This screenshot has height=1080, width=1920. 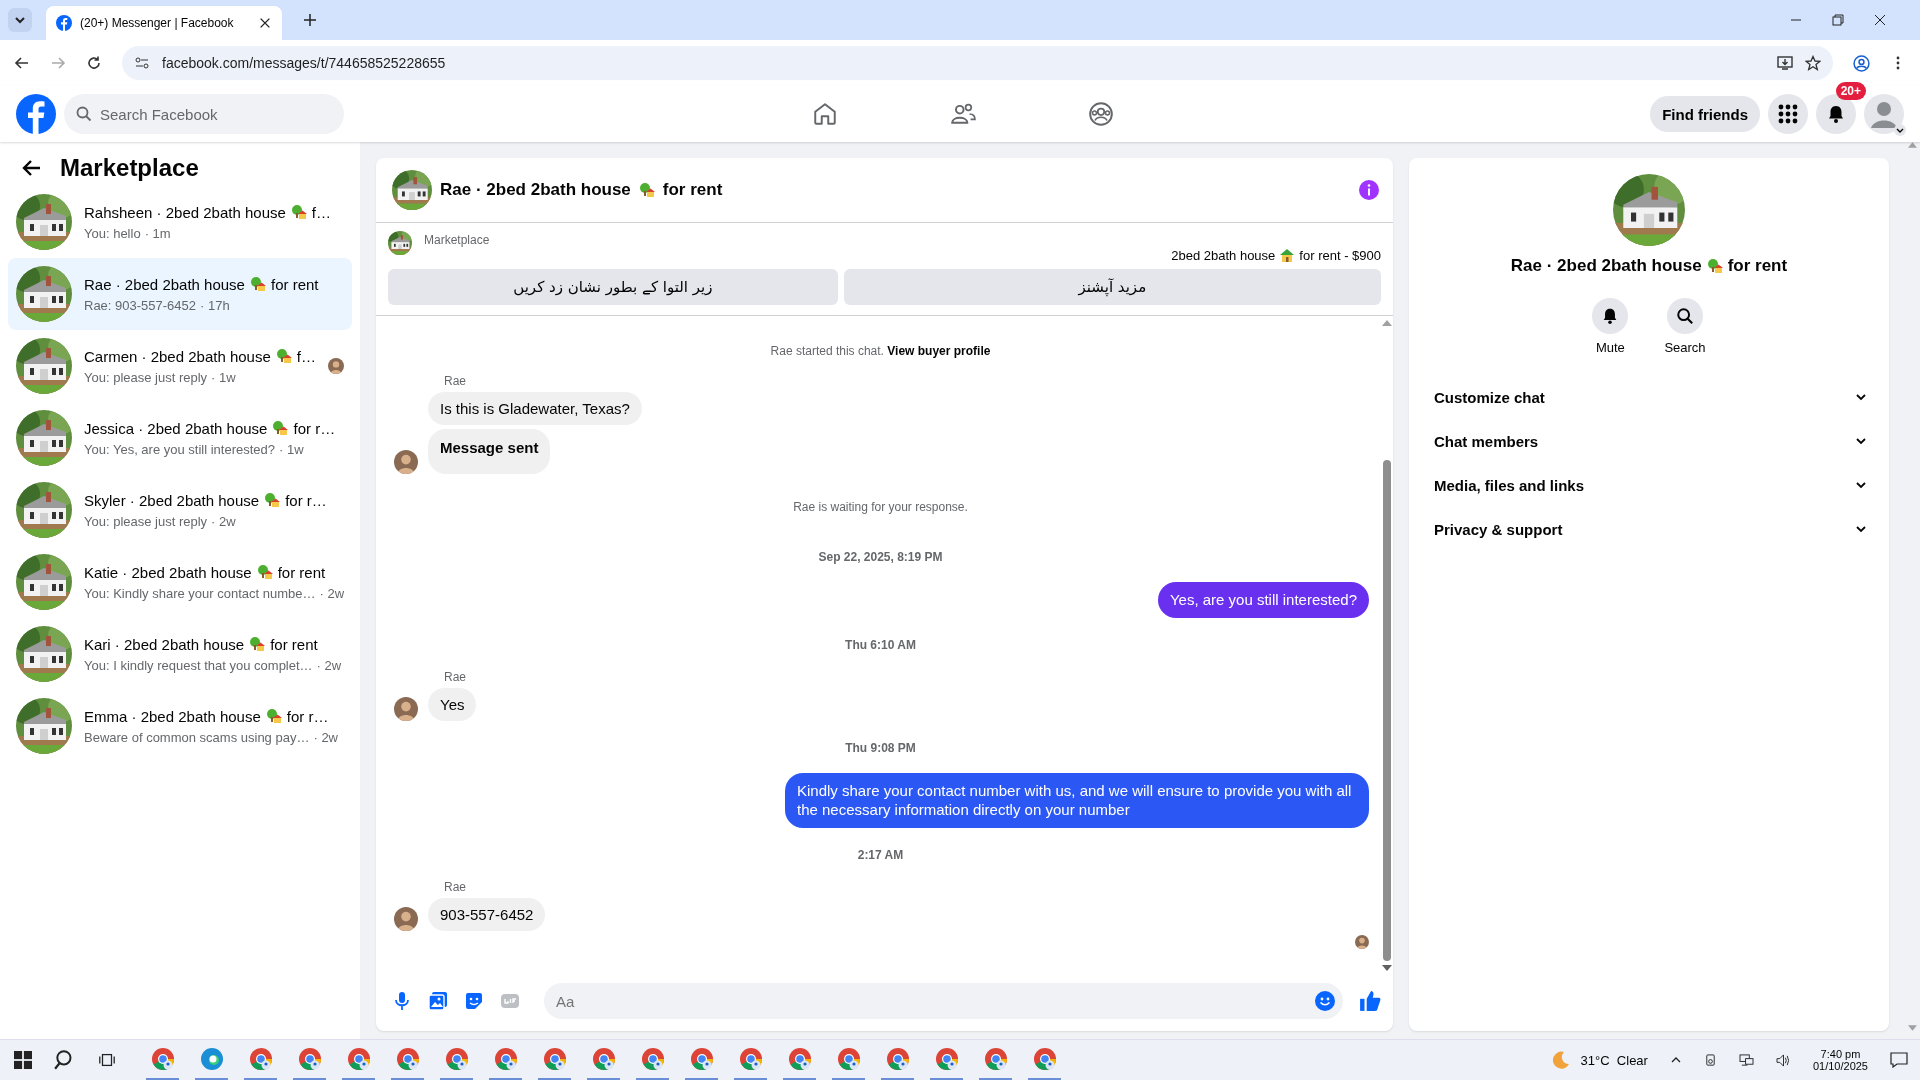 What do you see at coordinates (489, 451) in the screenshot?
I see `message-bubble: Message sent` at bounding box center [489, 451].